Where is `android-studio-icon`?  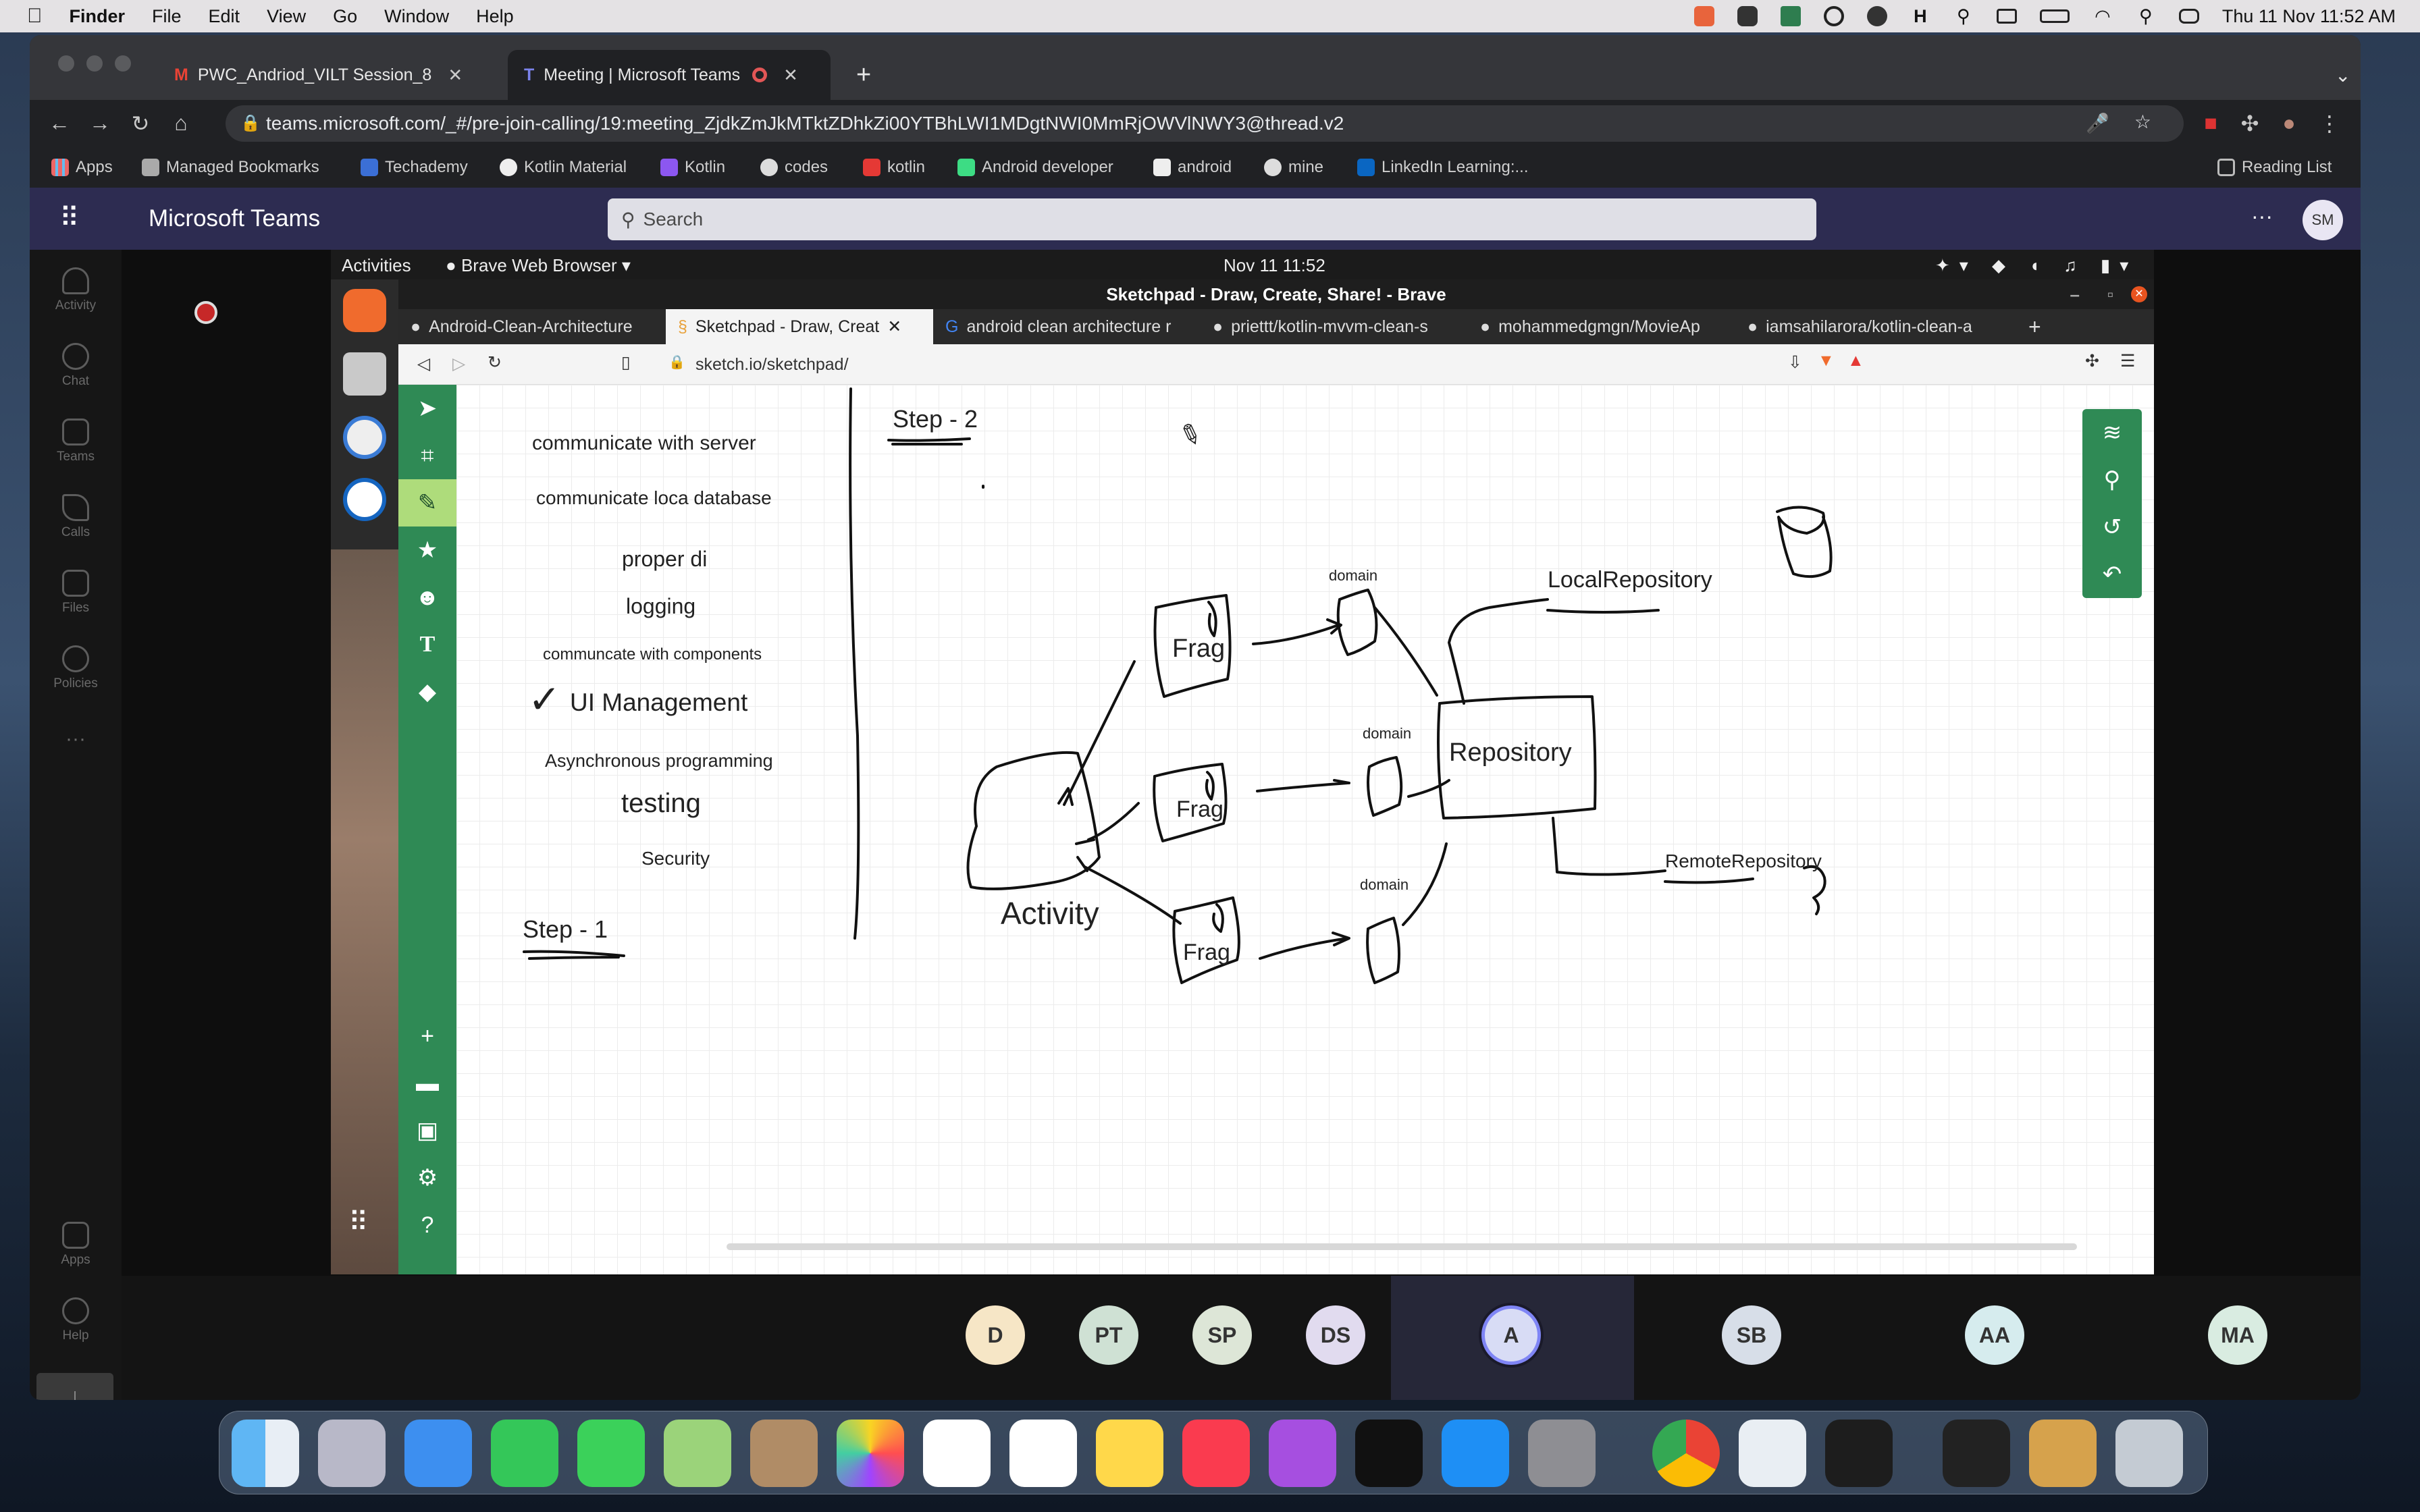 android-studio-icon is located at coordinates (1772, 1453).